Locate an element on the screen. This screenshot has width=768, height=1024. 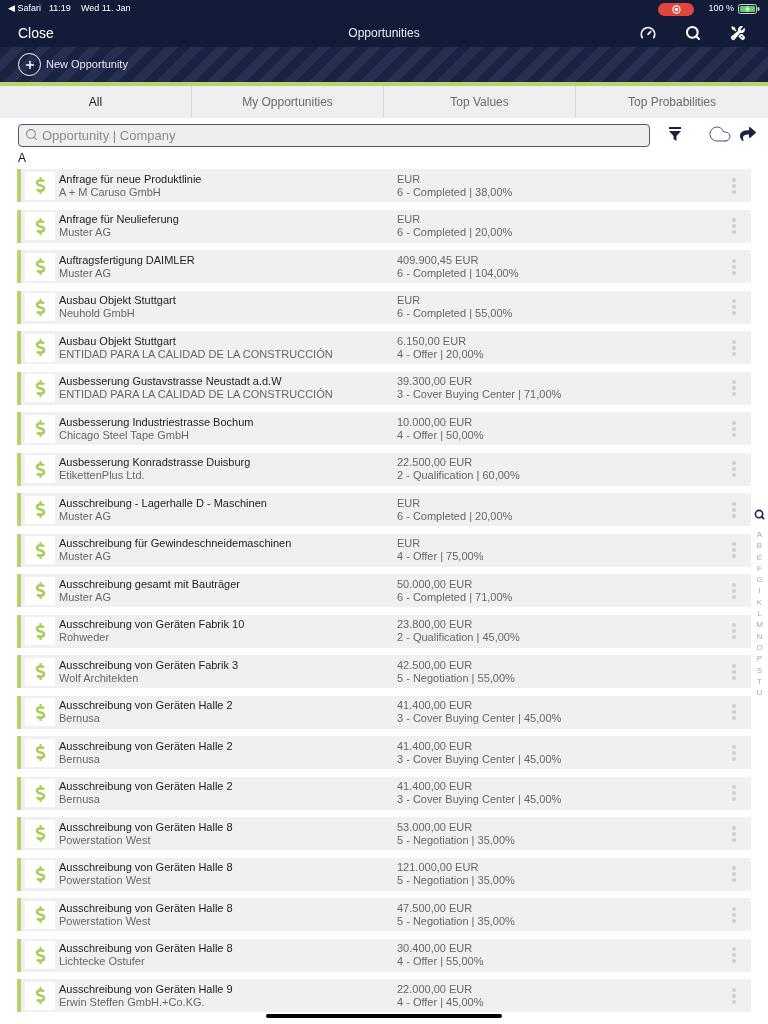
opportunity-row: Ausbau Objekt Stuttgart ENTIDAD PARA LA CALIDAD DE LA CONSTRUCCIÓN 6.150,00 EUR 4 - Offer | 20,00% is located at coordinates (384, 347).